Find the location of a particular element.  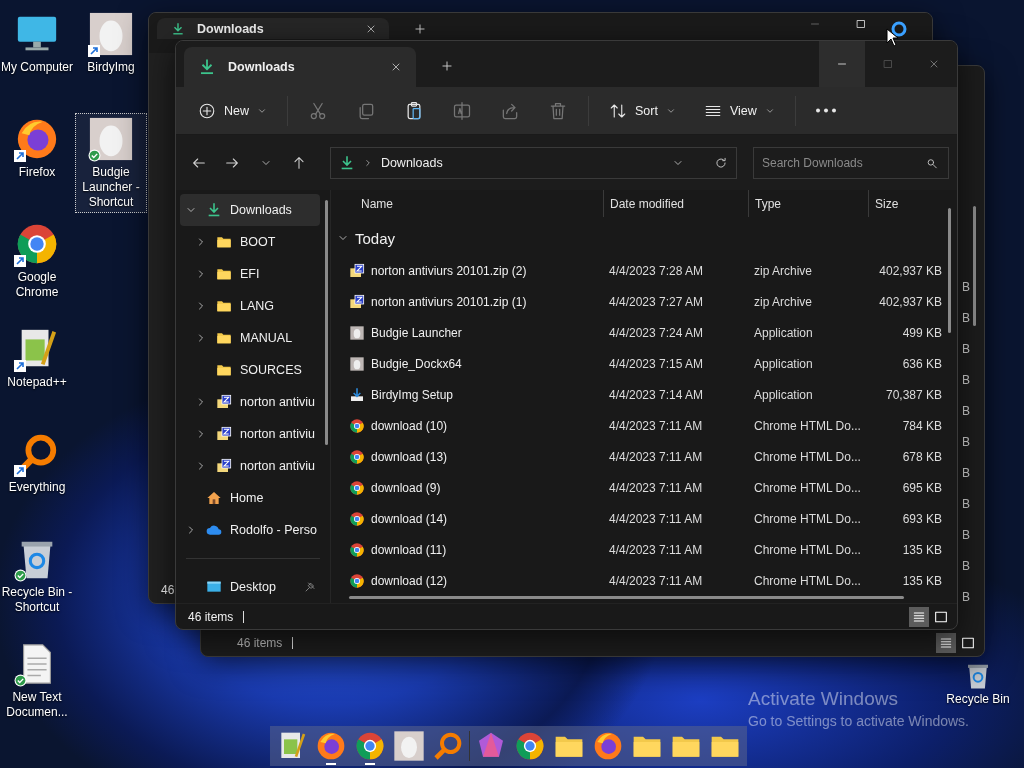

sidebar-item: Rodolfo - Perso is located at coordinates (250, 530).